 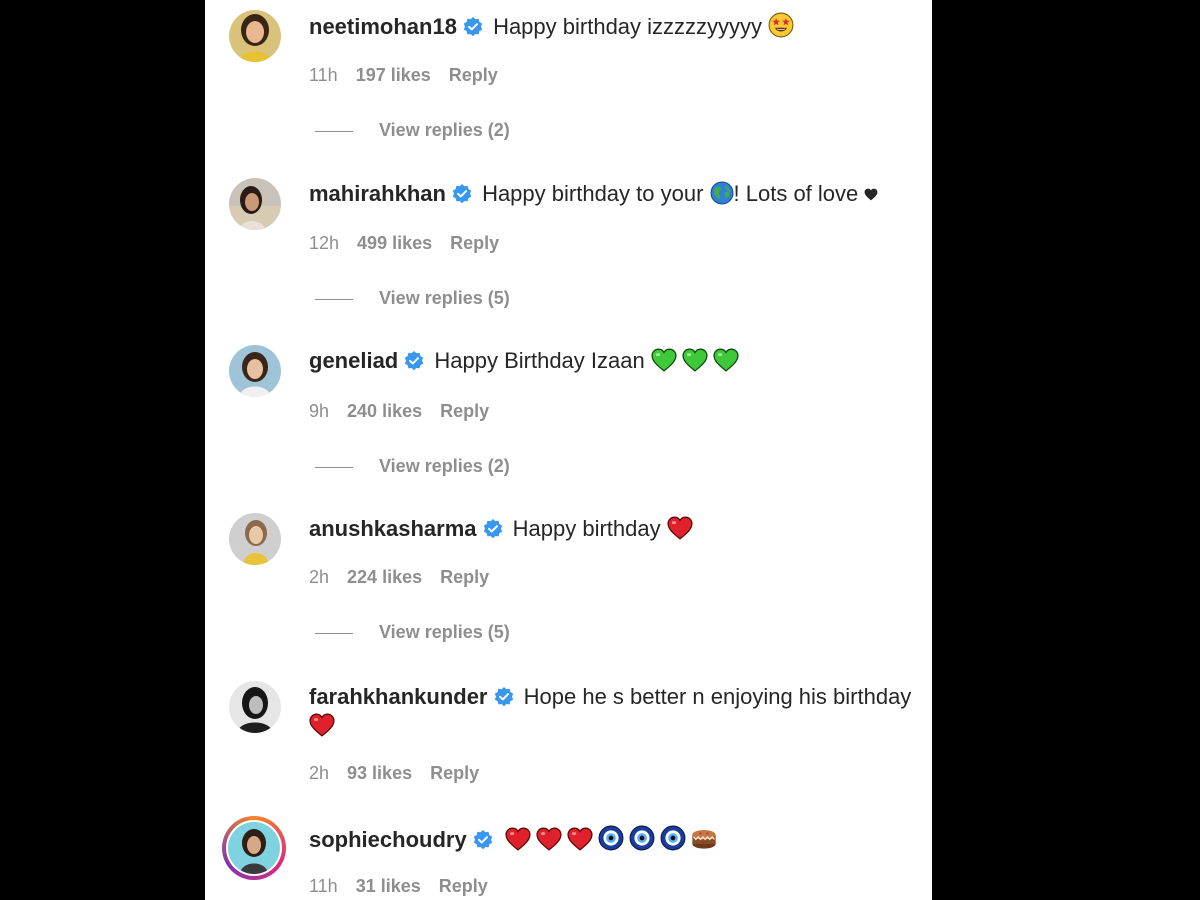 What do you see at coordinates (722, 193) in the screenshot?
I see `globe-emoji` at bounding box center [722, 193].